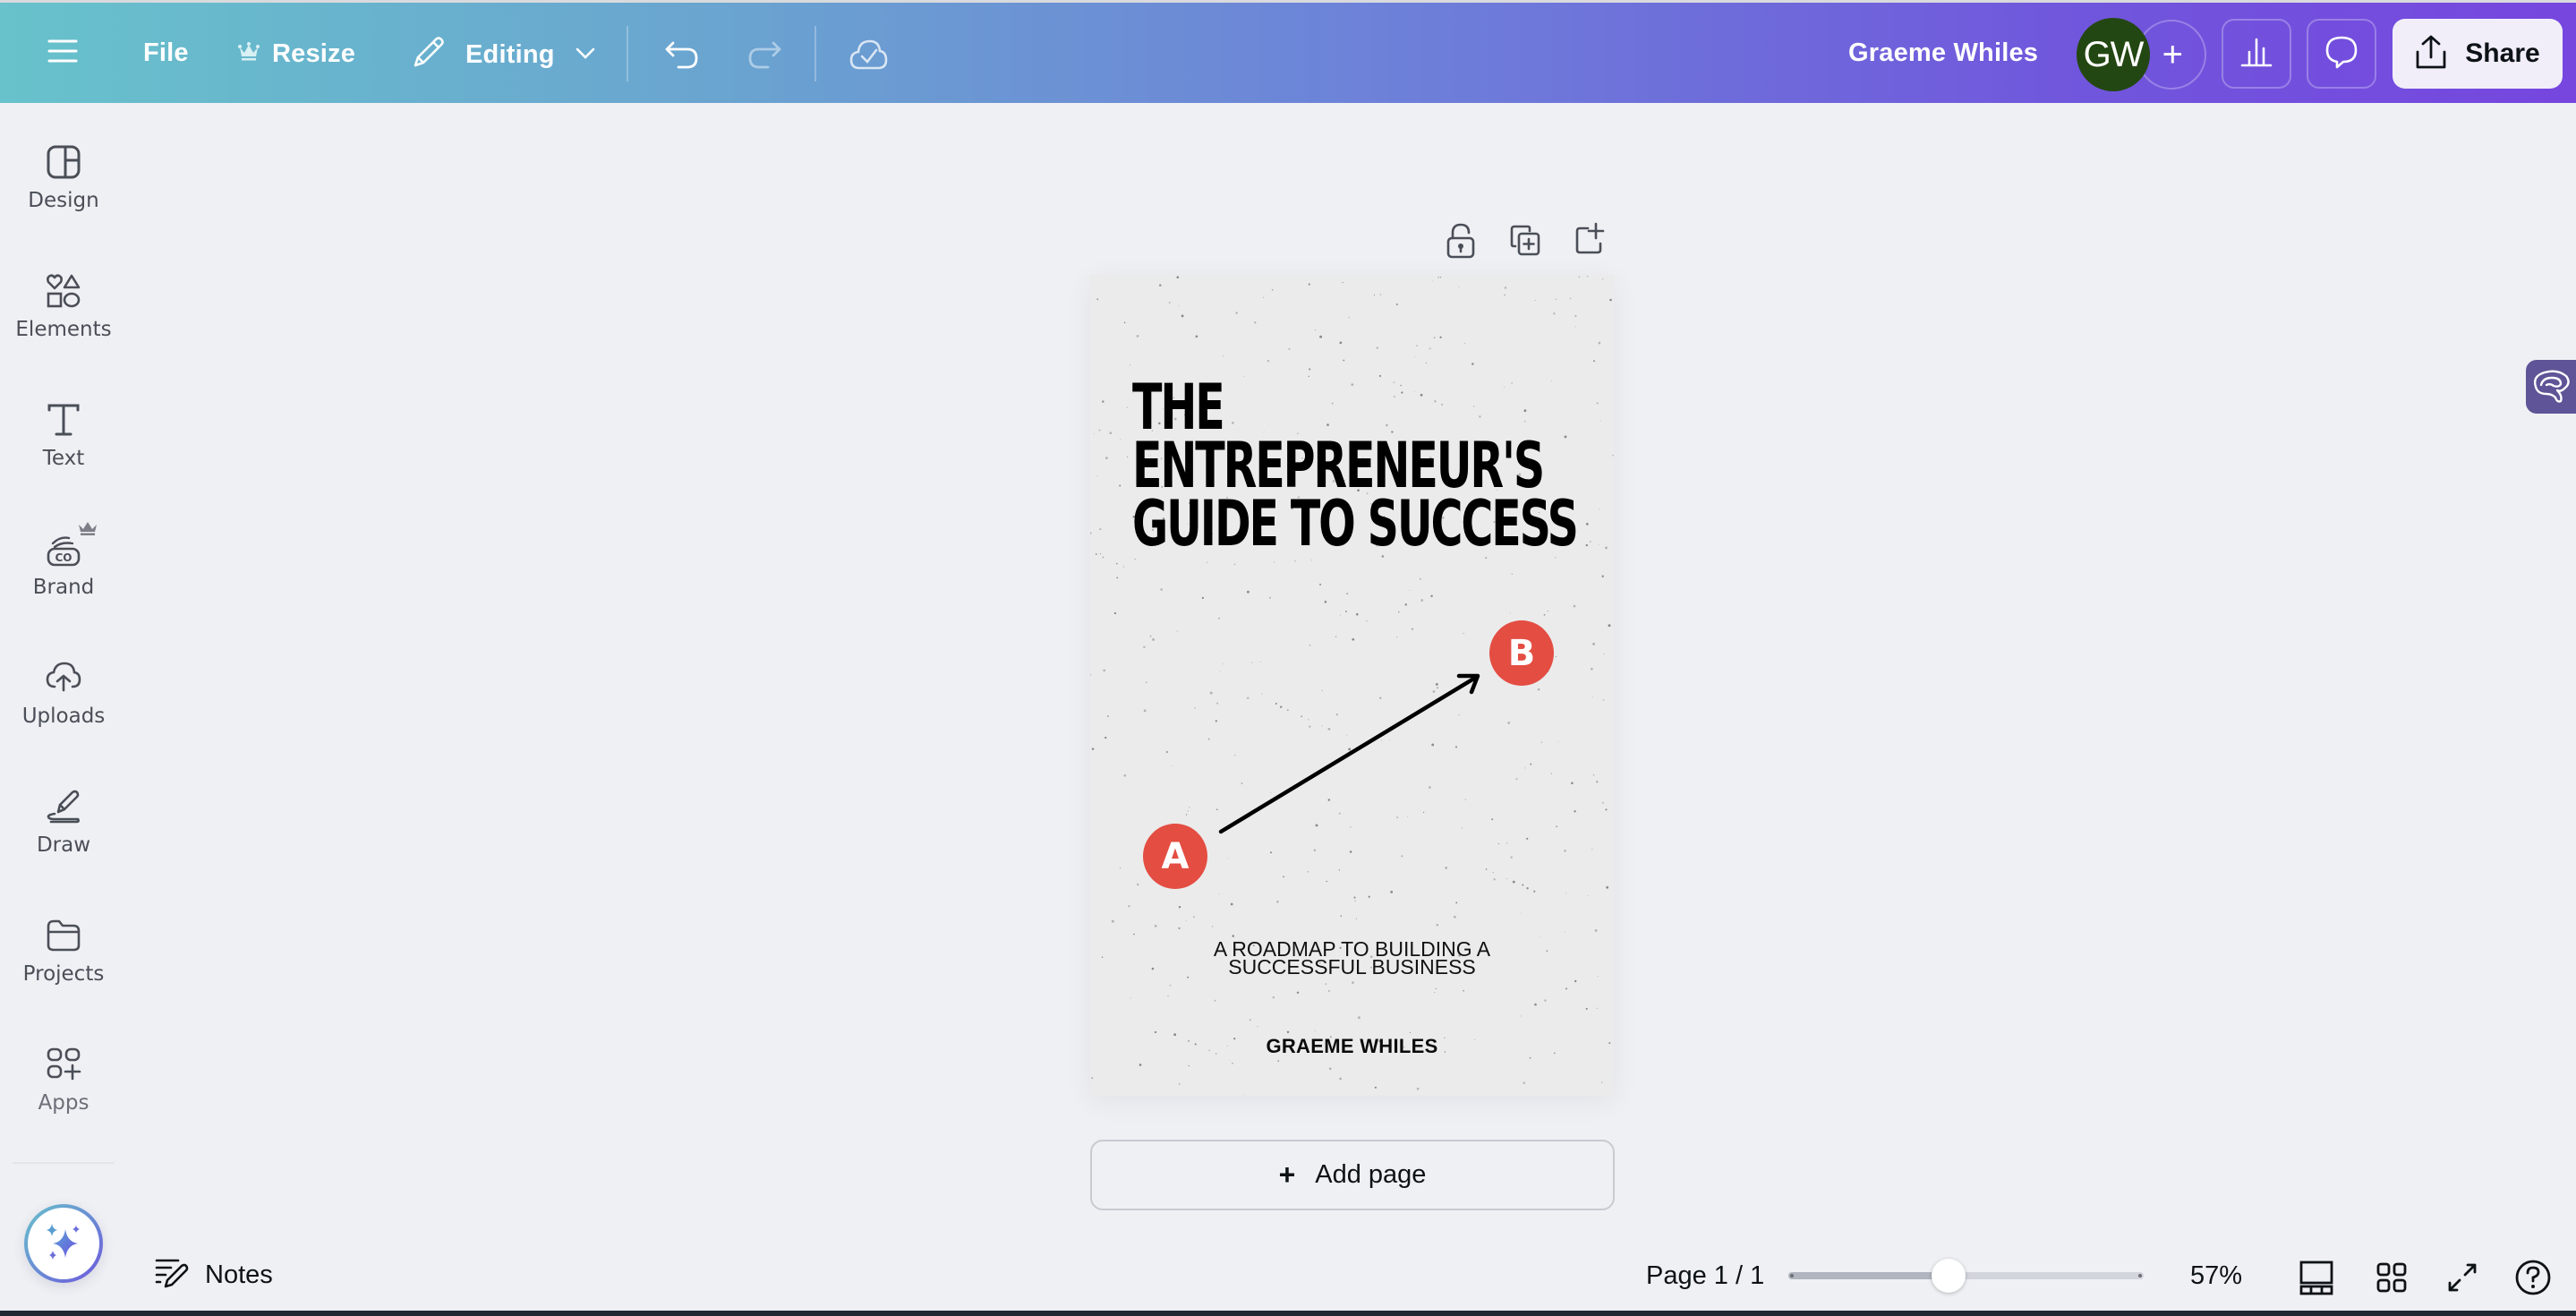 Image resolution: width=2576 pixels, height=1316 pixels. What do you see at coordinates (1705, 1276) in the screenshot?
I see `page-indicator: Page 1 / 1` at bounding box center [1705, 1276].